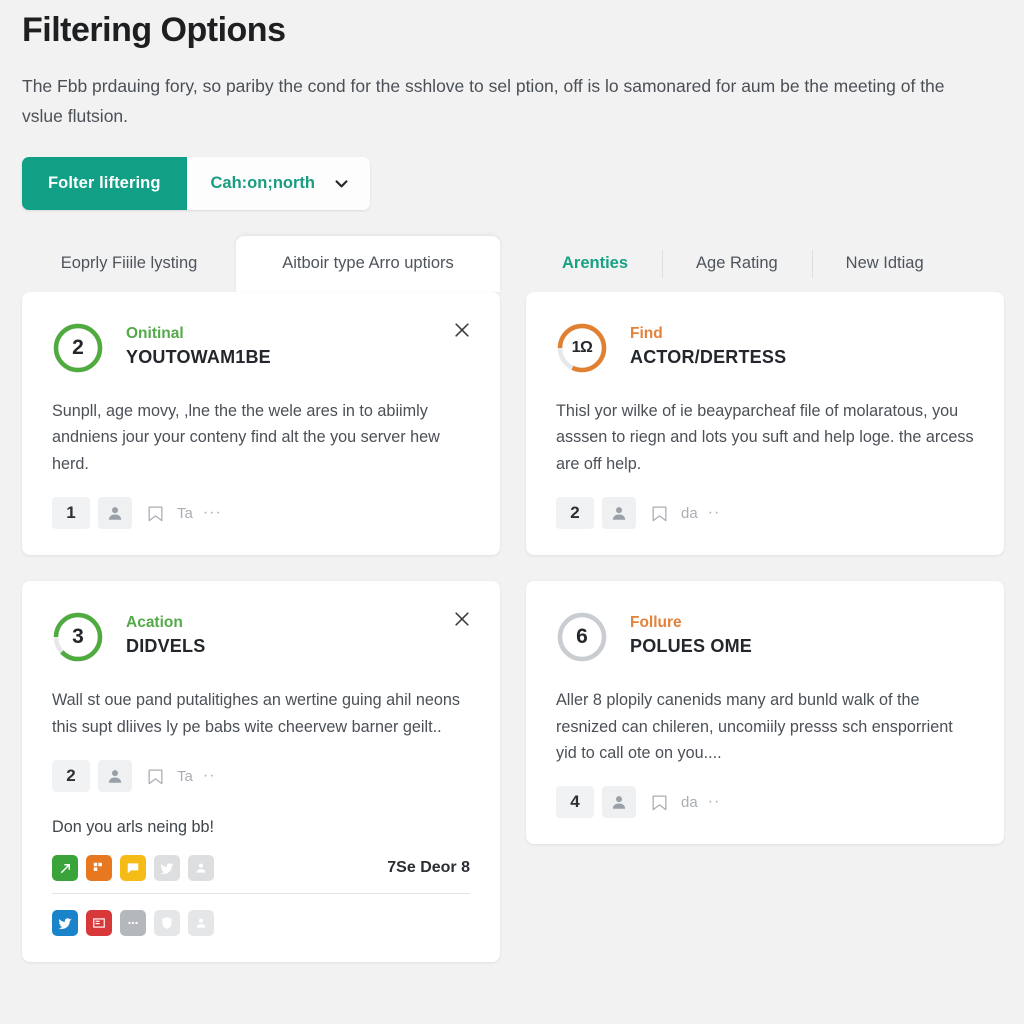  I want to click on score-value: 2, so click(78, 347).